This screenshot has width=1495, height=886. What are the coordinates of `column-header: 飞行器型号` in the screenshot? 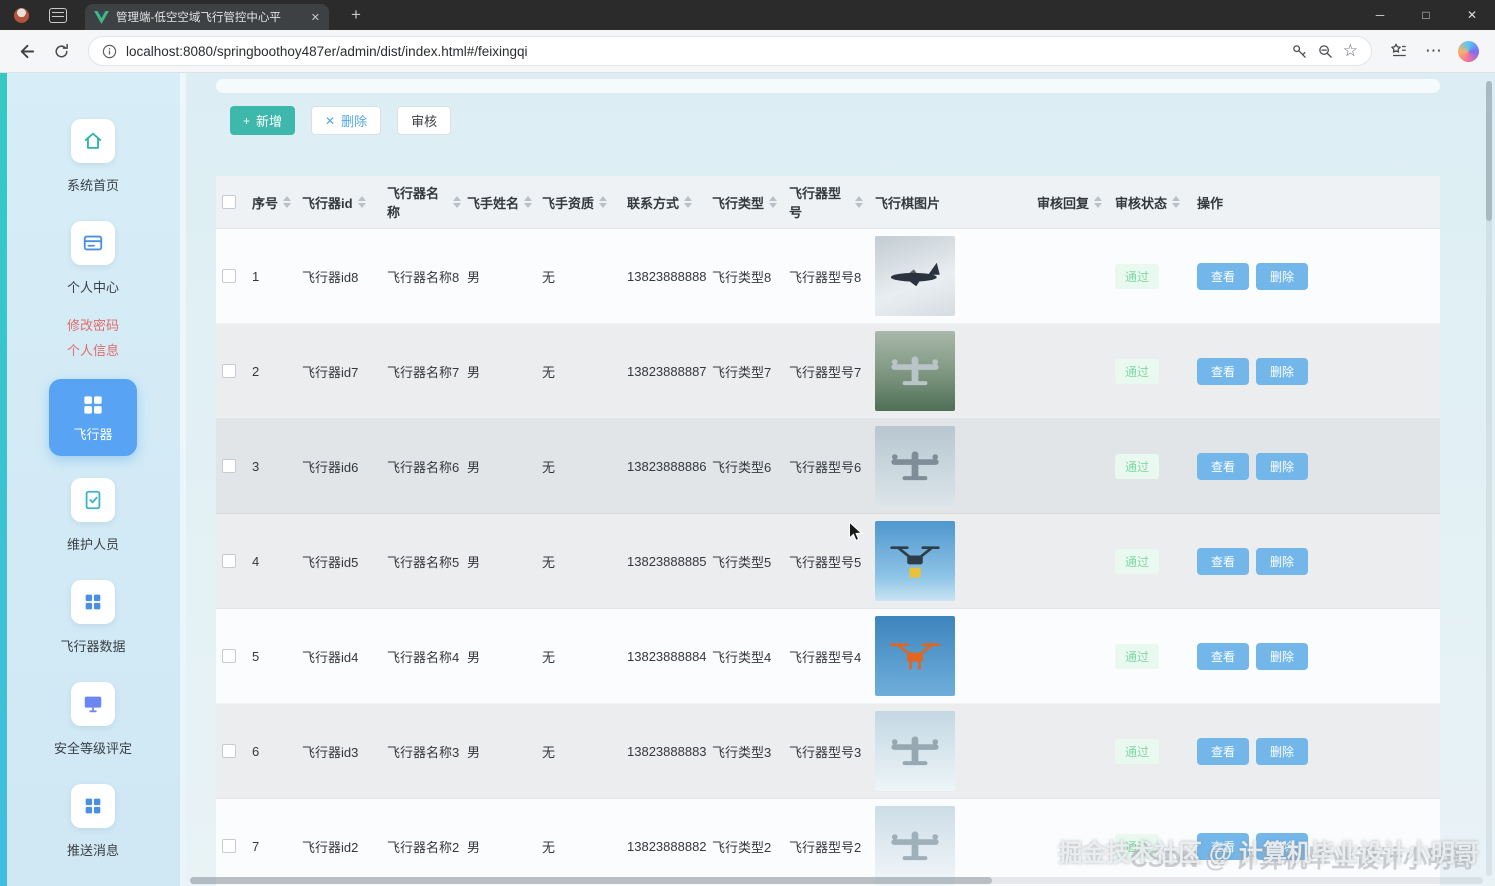 It's located at (823, 202).